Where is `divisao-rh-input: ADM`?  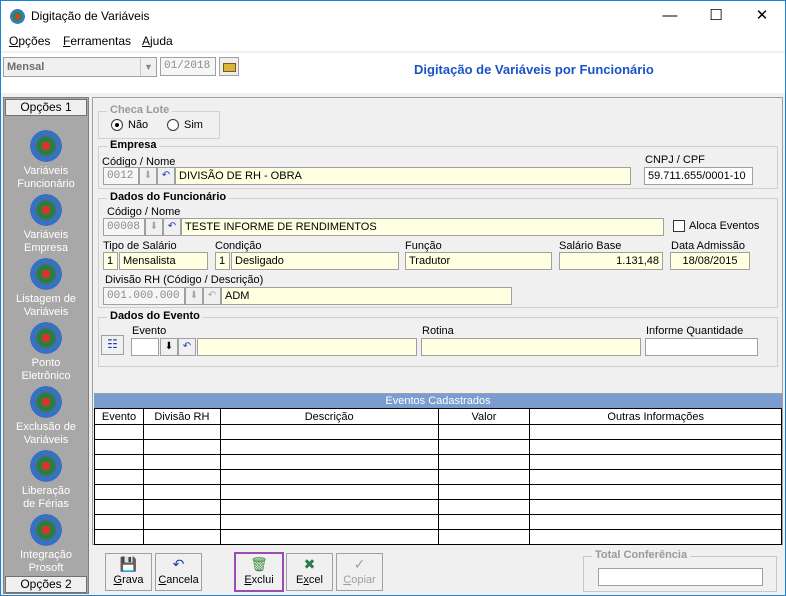 divisao-rh-input: ADM is located at coordinates (366, 296).